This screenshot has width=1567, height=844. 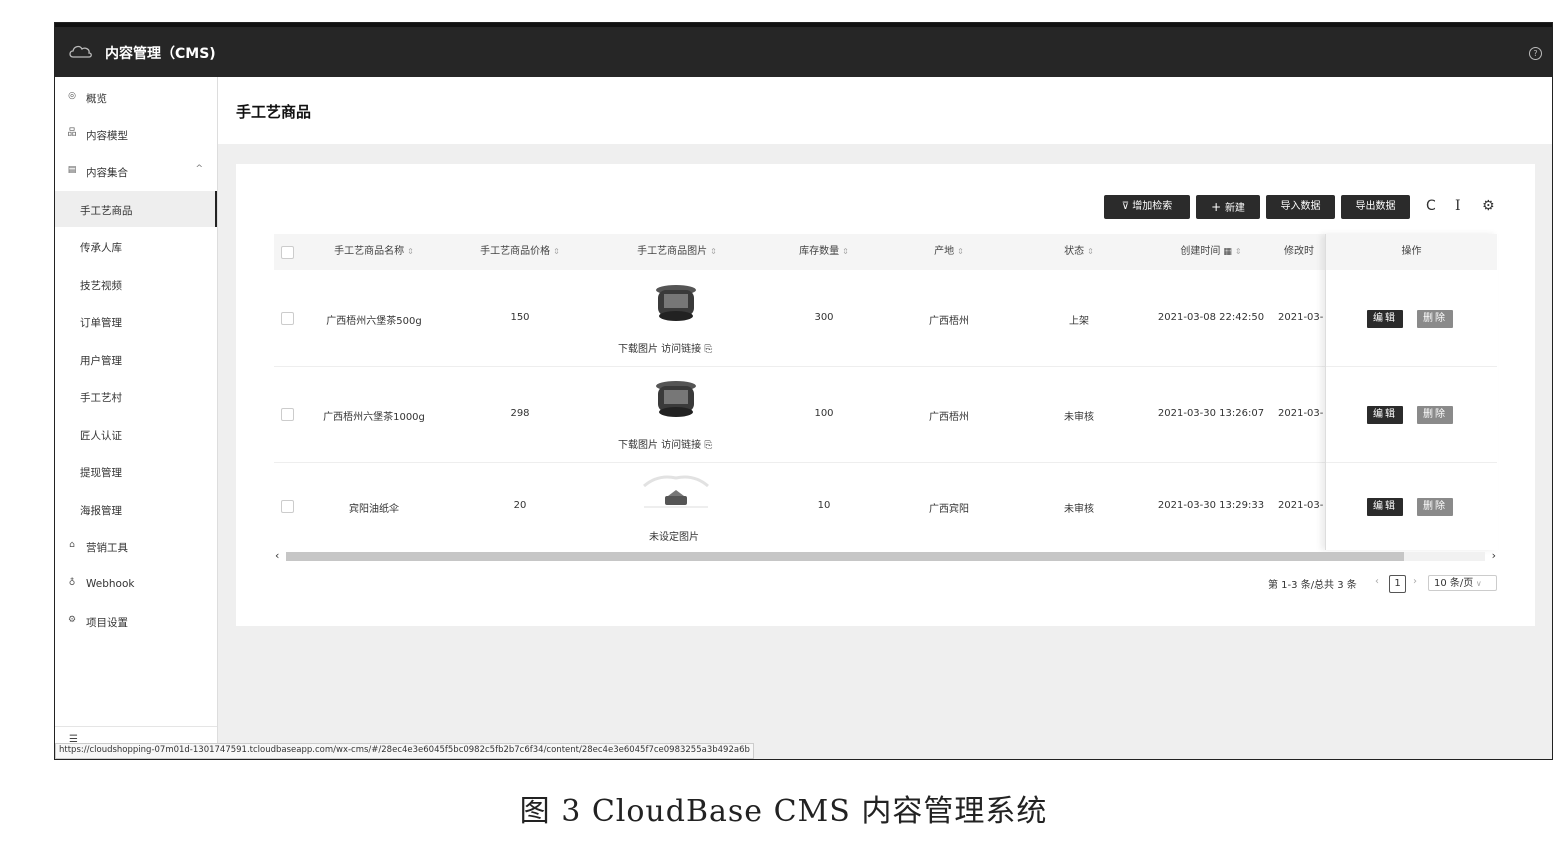 What do you see at coordinates (136, 134) in the screenshot?
I see `sidebar-item-content-model: 品 内容模型` at bounding box center [136, 134].